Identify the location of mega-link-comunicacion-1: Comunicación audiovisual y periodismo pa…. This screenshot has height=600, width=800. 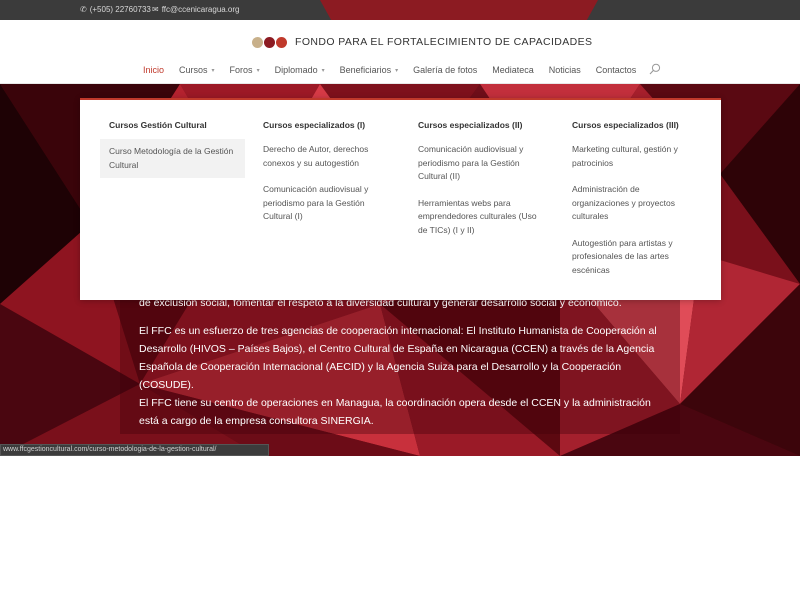
(326, 203).